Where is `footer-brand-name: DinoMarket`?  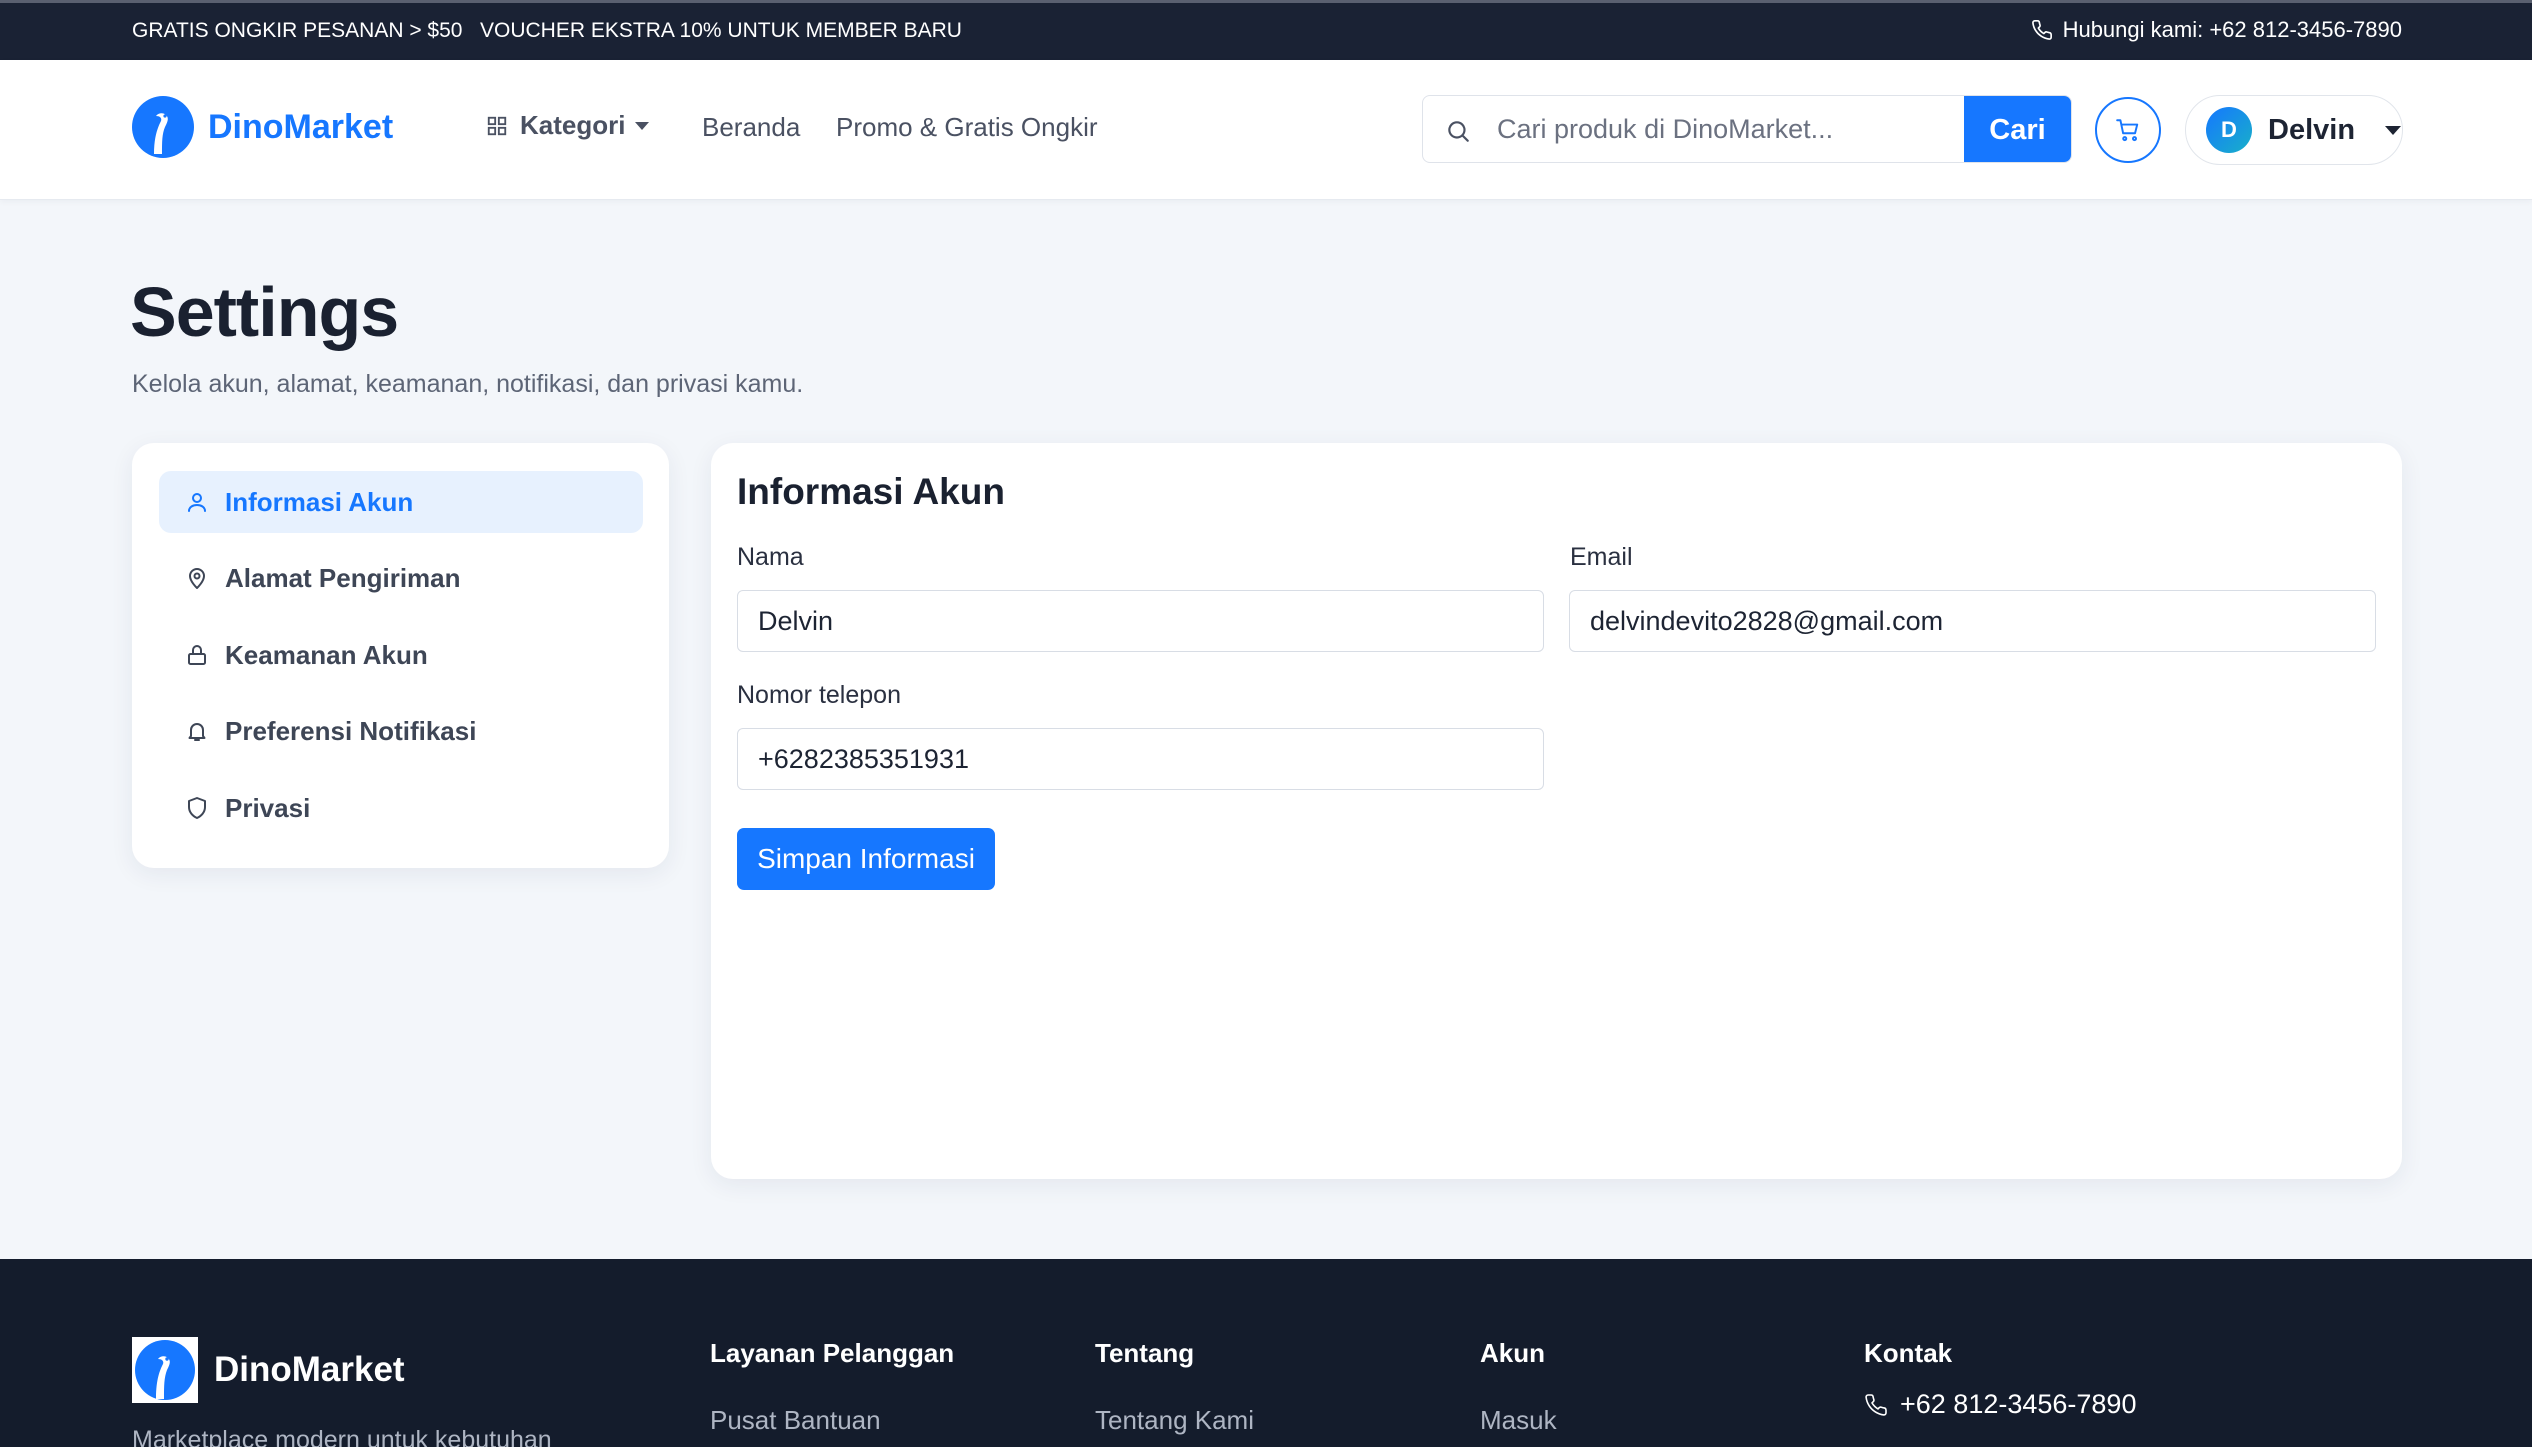 footer-brand-name: DinoMarket is located at coordinates (309, 1369).